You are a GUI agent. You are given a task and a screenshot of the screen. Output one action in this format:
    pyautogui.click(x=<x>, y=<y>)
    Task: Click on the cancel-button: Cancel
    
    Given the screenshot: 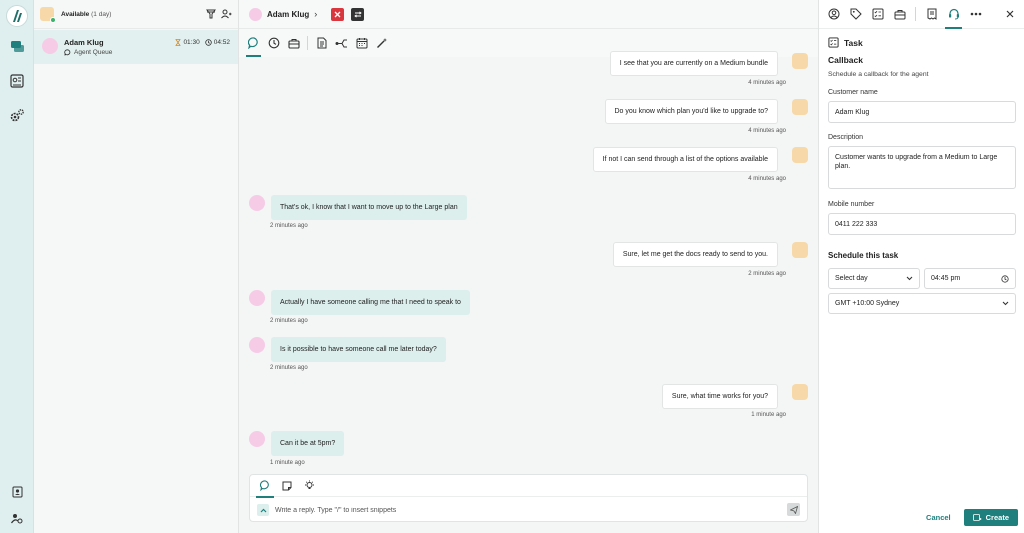 What is the action you would take?
    pyautogui.click(x=938, y=517)
    